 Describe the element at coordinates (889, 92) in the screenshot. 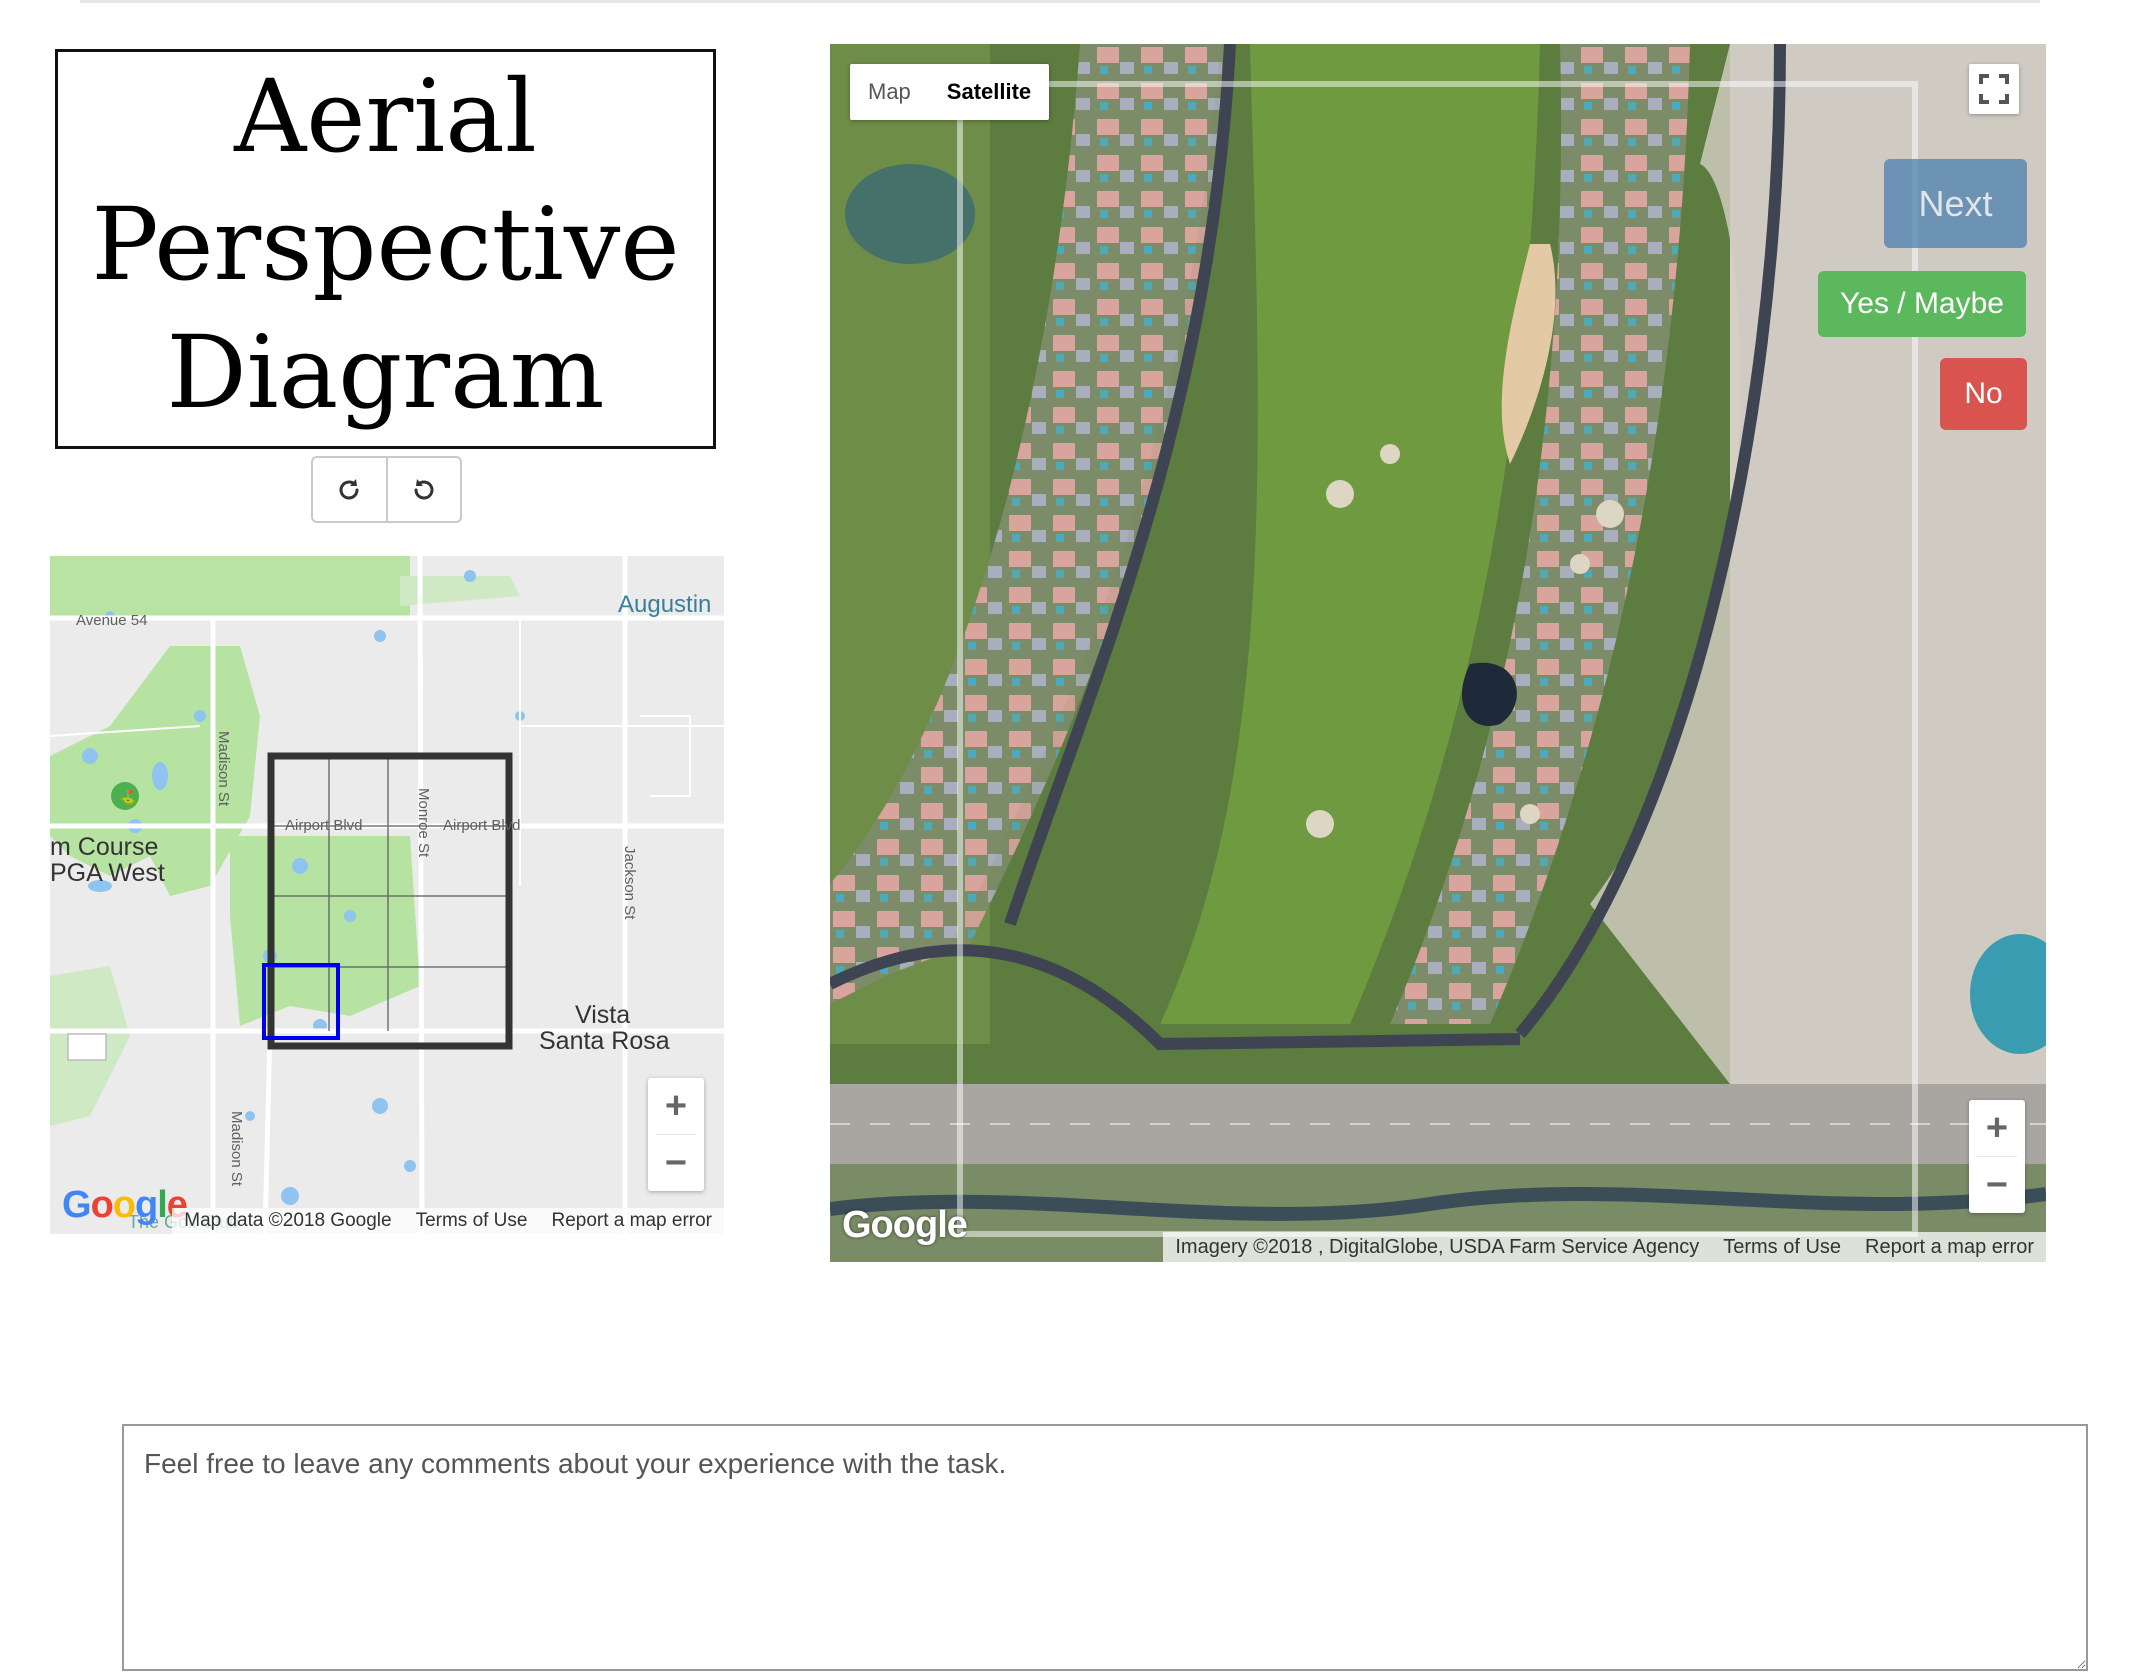

I see `map-type-map-button: Map` at that location.